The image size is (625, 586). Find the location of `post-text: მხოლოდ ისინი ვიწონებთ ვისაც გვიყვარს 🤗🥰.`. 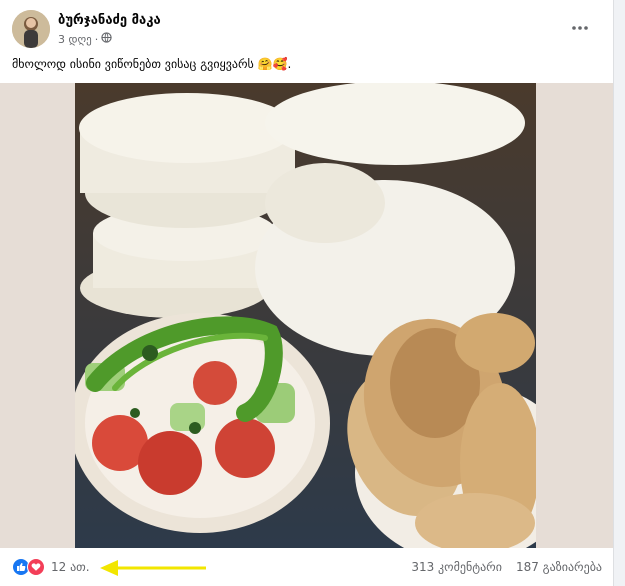

post-text: მხოლოდ ისინი ვიწონებთ ვისაც გვიყვარს 🤗🥰. is located at coordinates (152, 64).